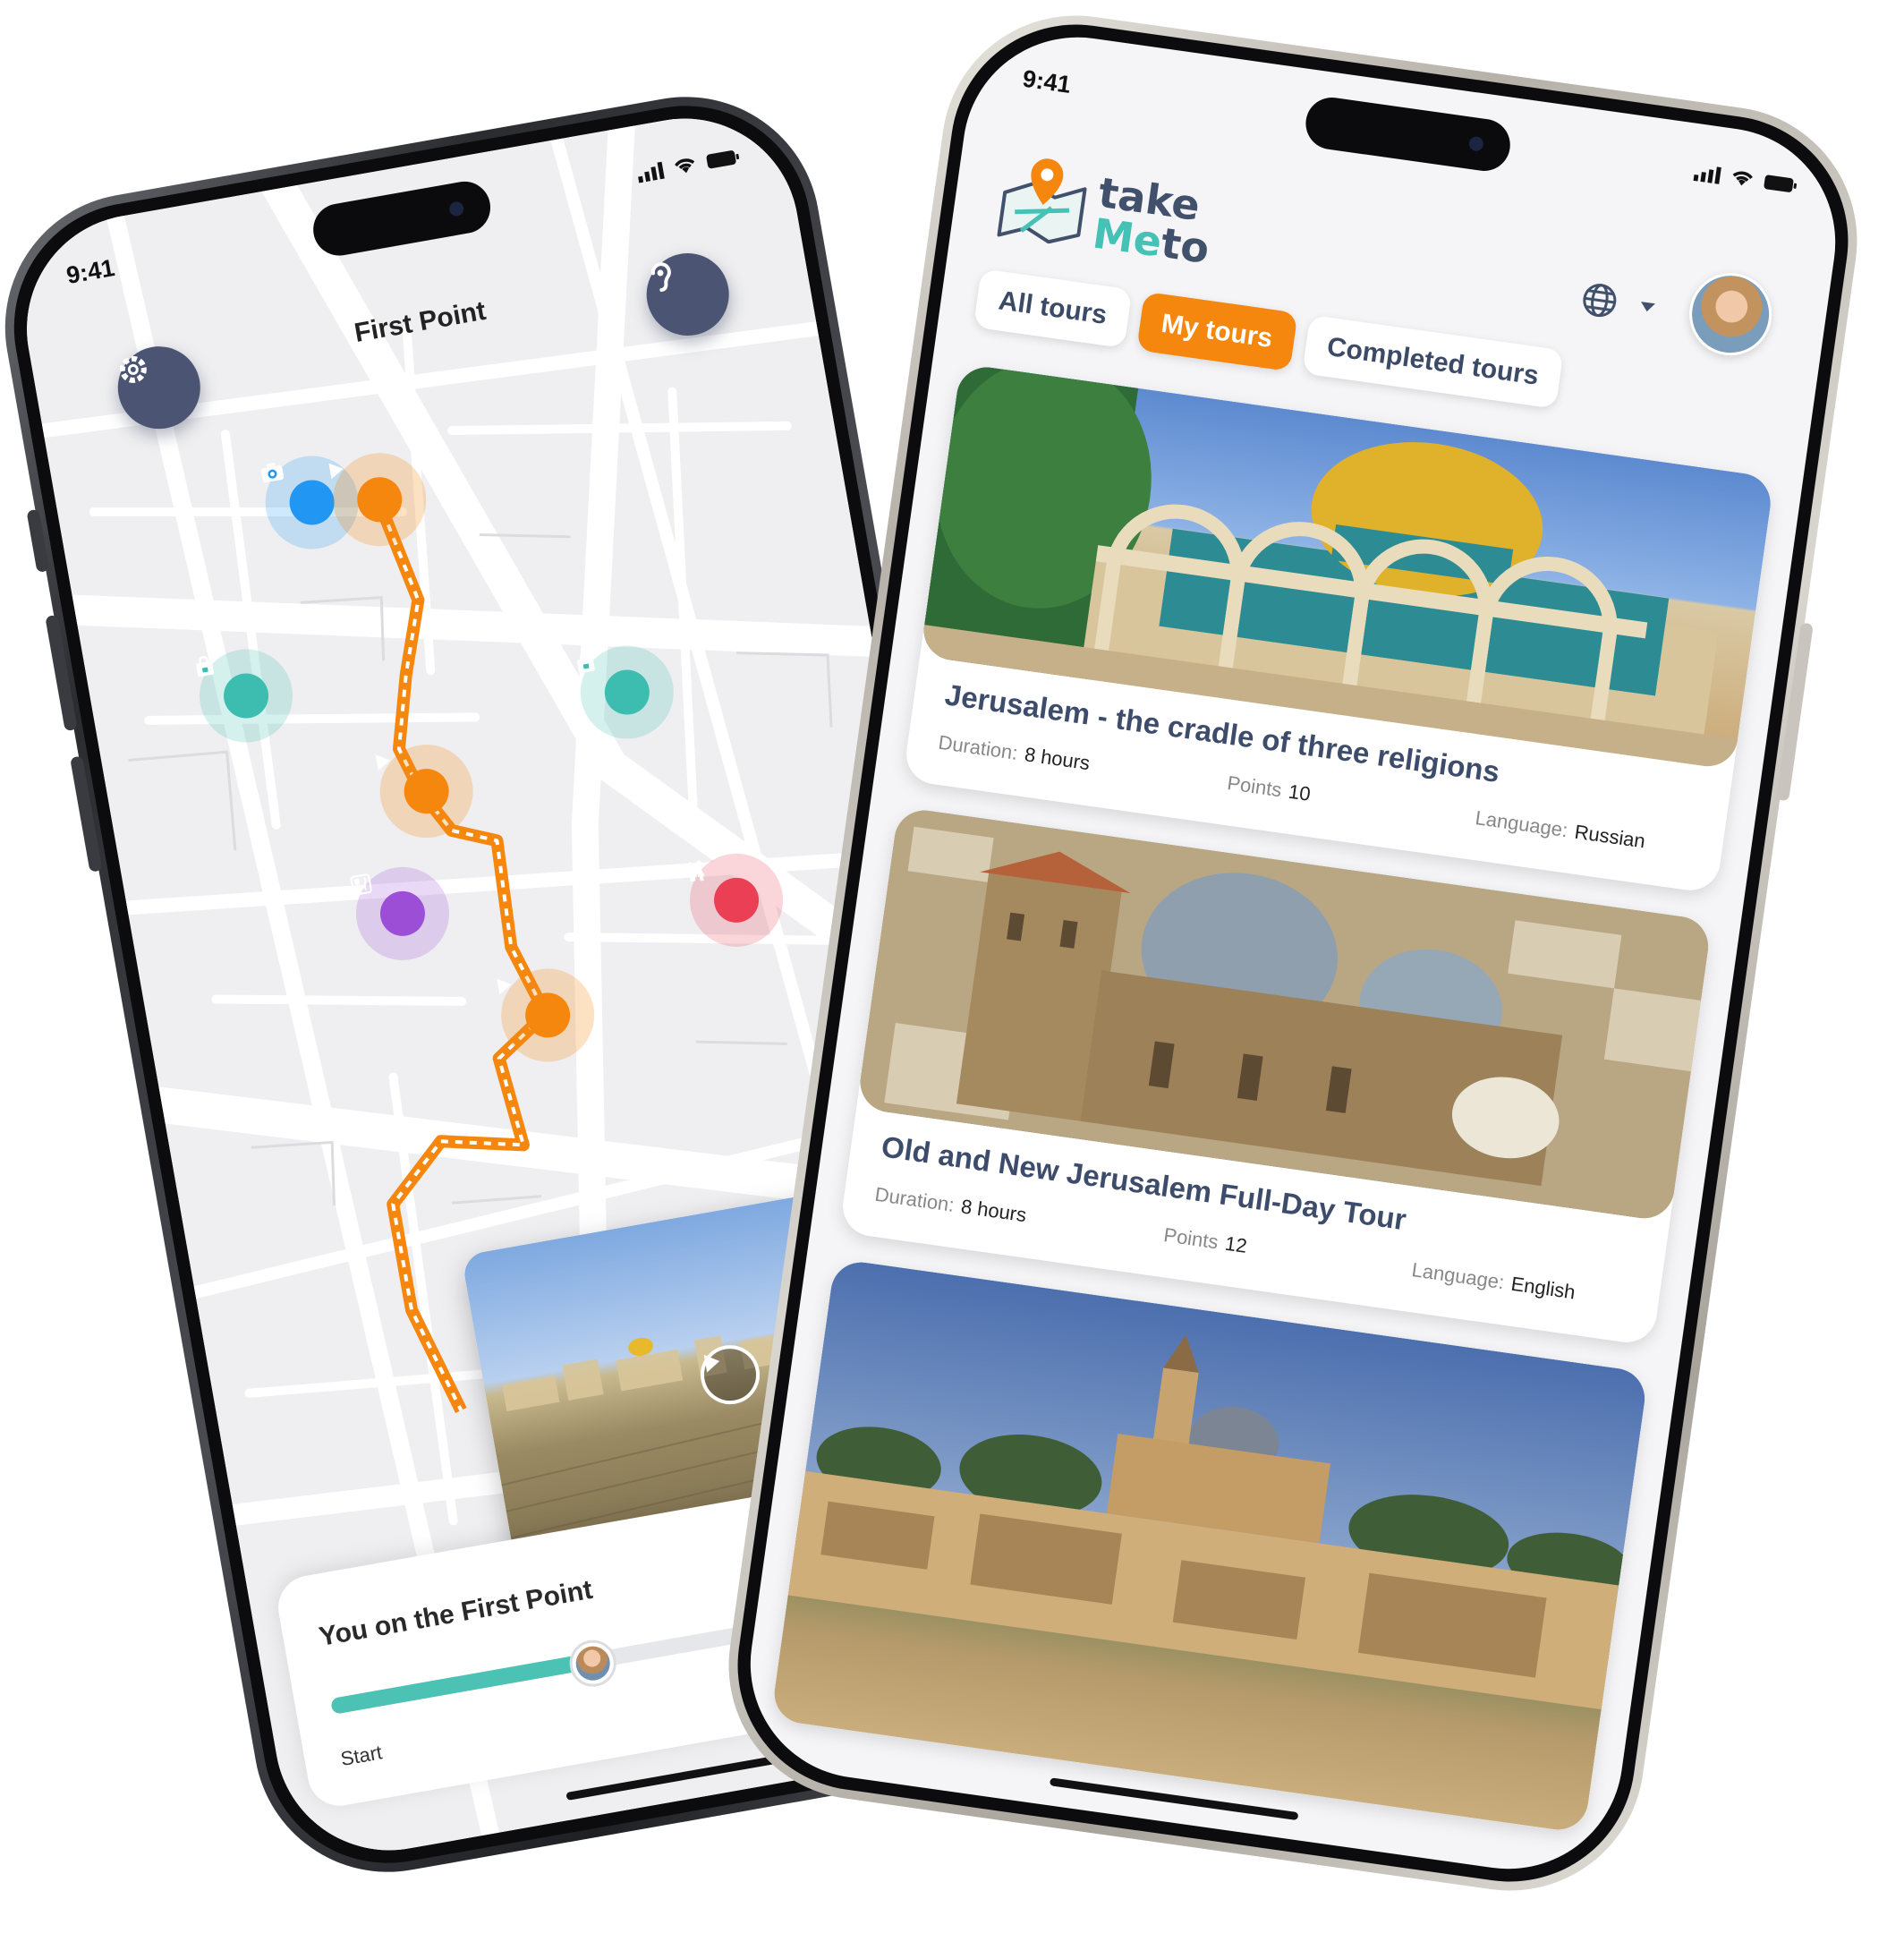  Describe the element at coordinates (1053, 308) in the screenshot. I see `tab-all-tours: All tours` at that location.